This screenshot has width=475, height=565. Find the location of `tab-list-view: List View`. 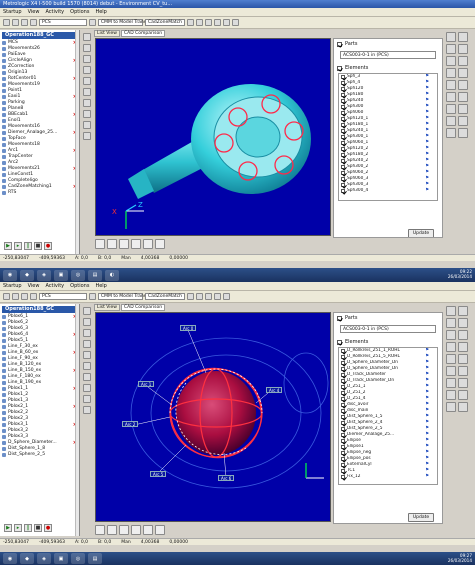

tab-list-view: List View is located at coordinates (107, 33).